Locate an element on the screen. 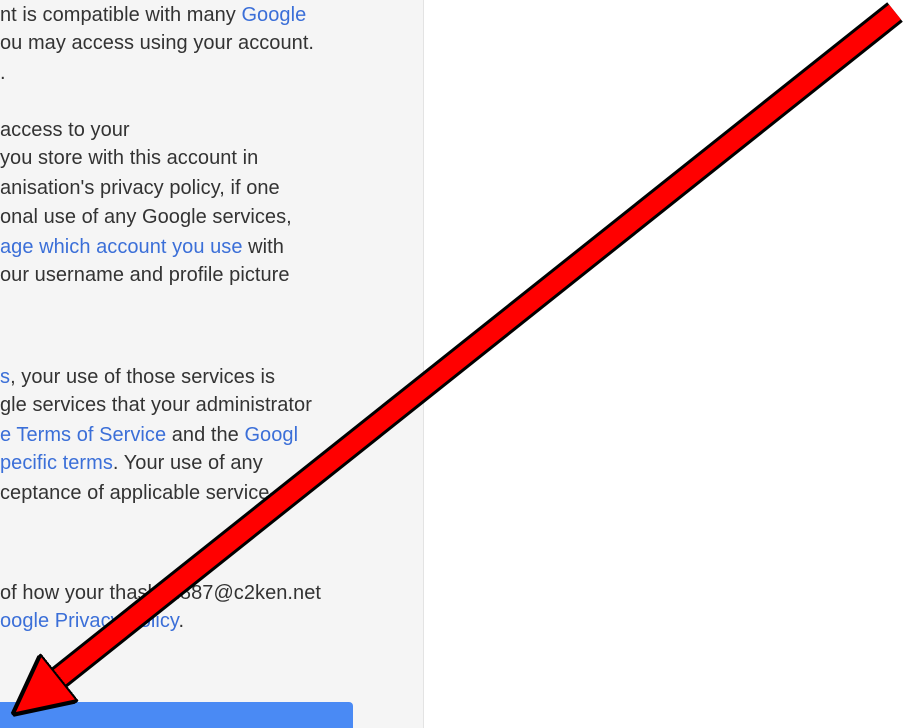  terms-line: access to your is located at coordinates (65, 130).